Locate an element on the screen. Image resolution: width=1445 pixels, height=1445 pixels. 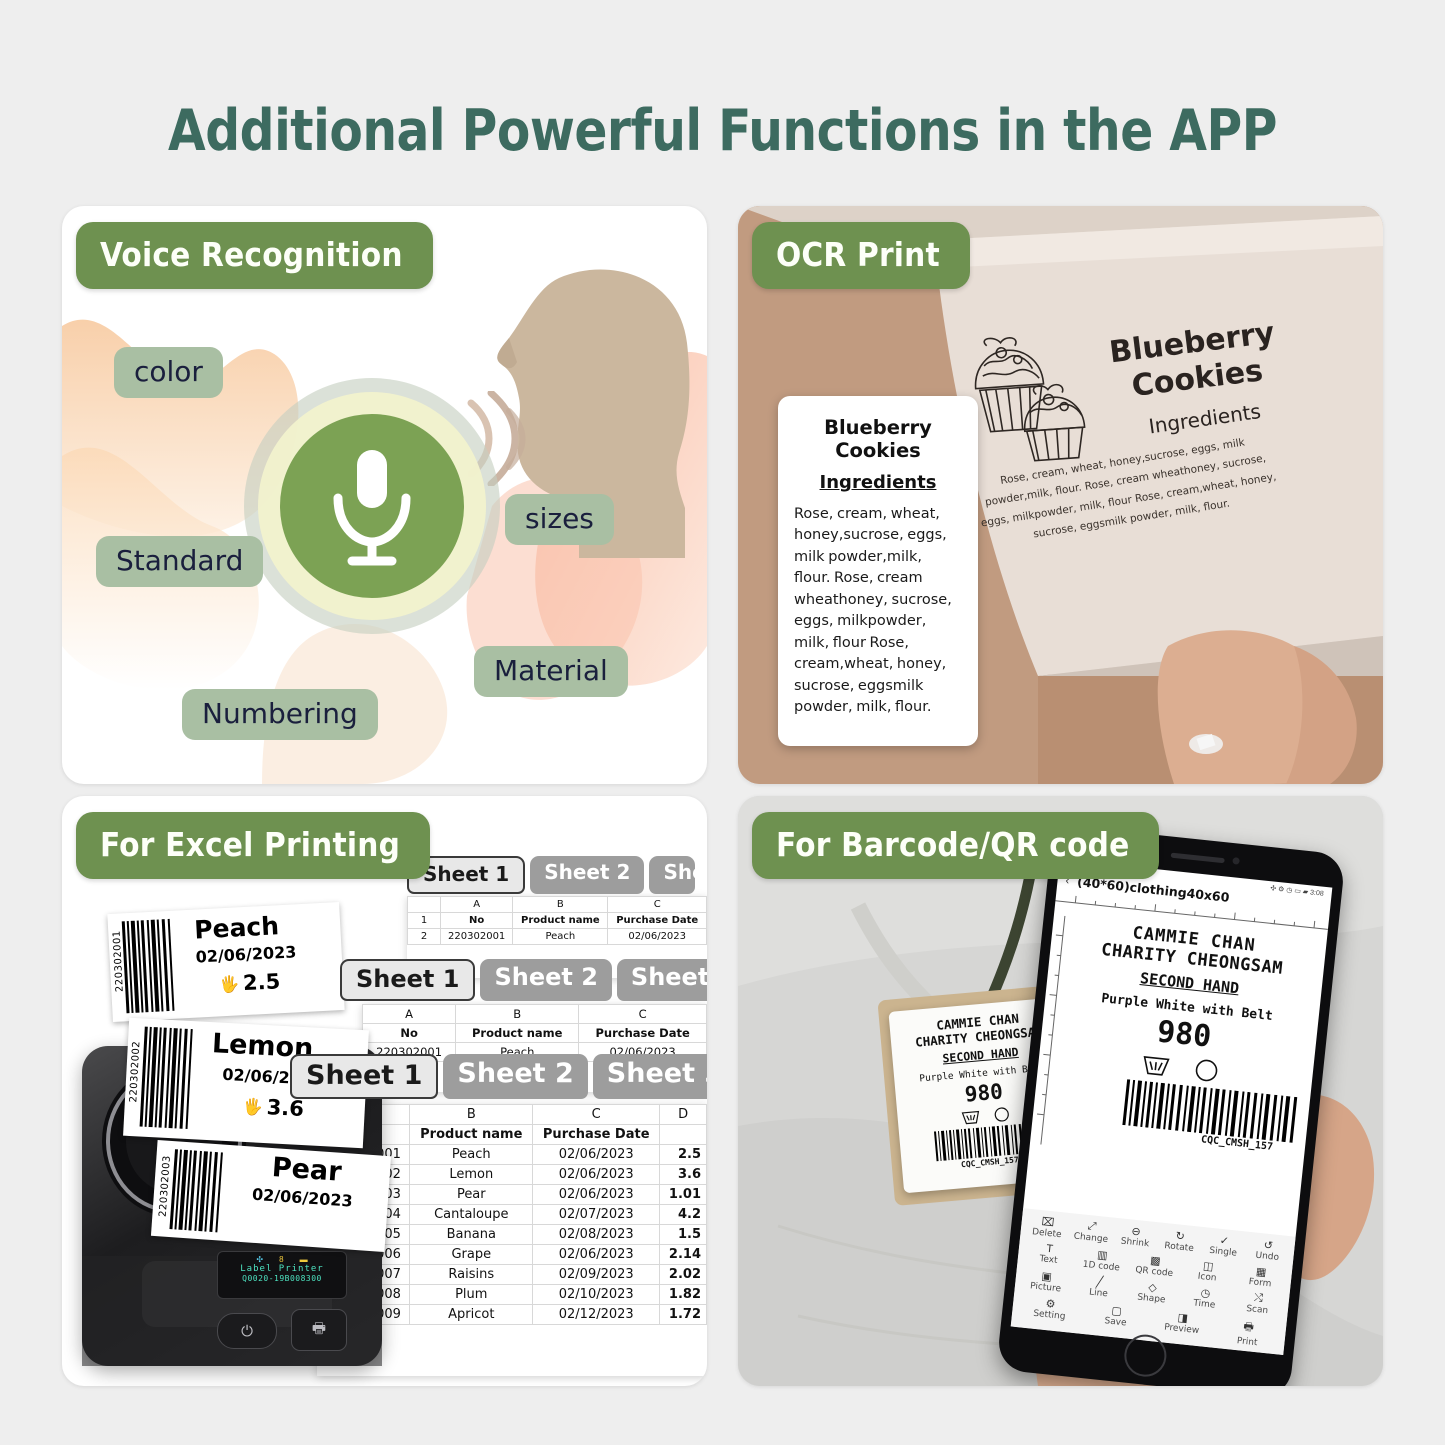
cell-date: 02/06/2023 is located at coordinates (657, 936).